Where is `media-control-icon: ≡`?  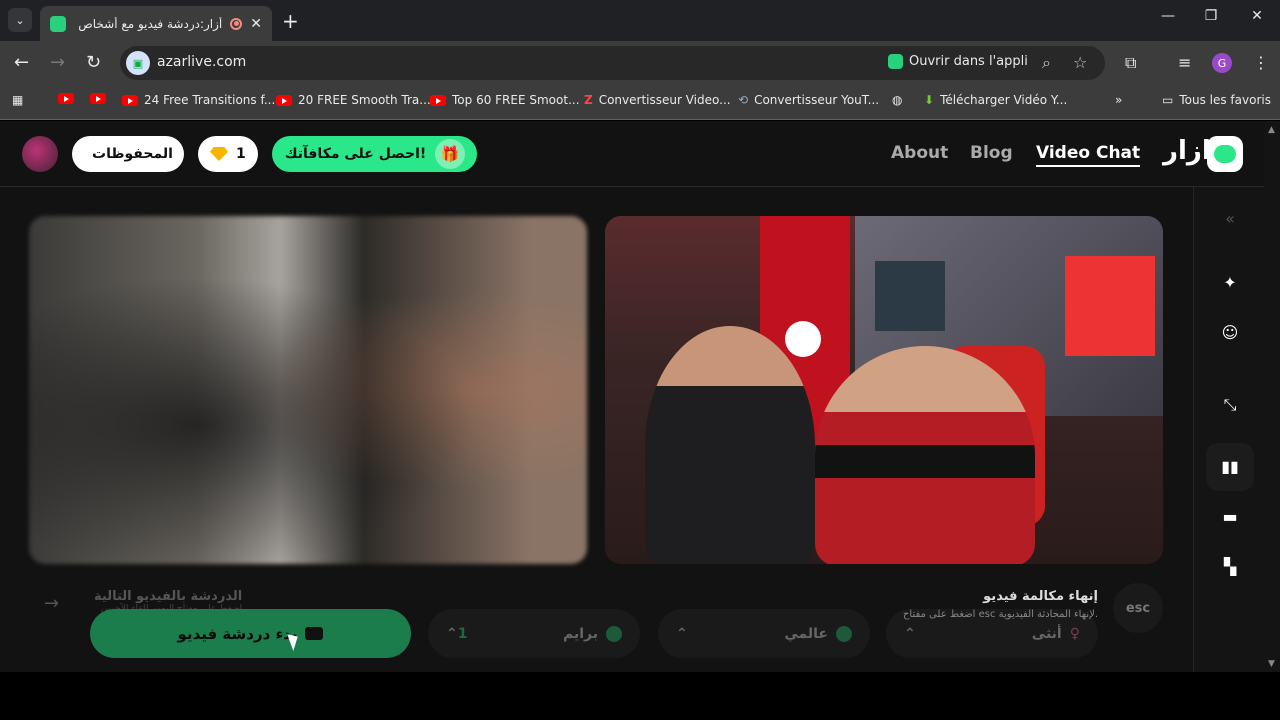 media-control-icon: ≡ is located at coordinates (1184, 62).